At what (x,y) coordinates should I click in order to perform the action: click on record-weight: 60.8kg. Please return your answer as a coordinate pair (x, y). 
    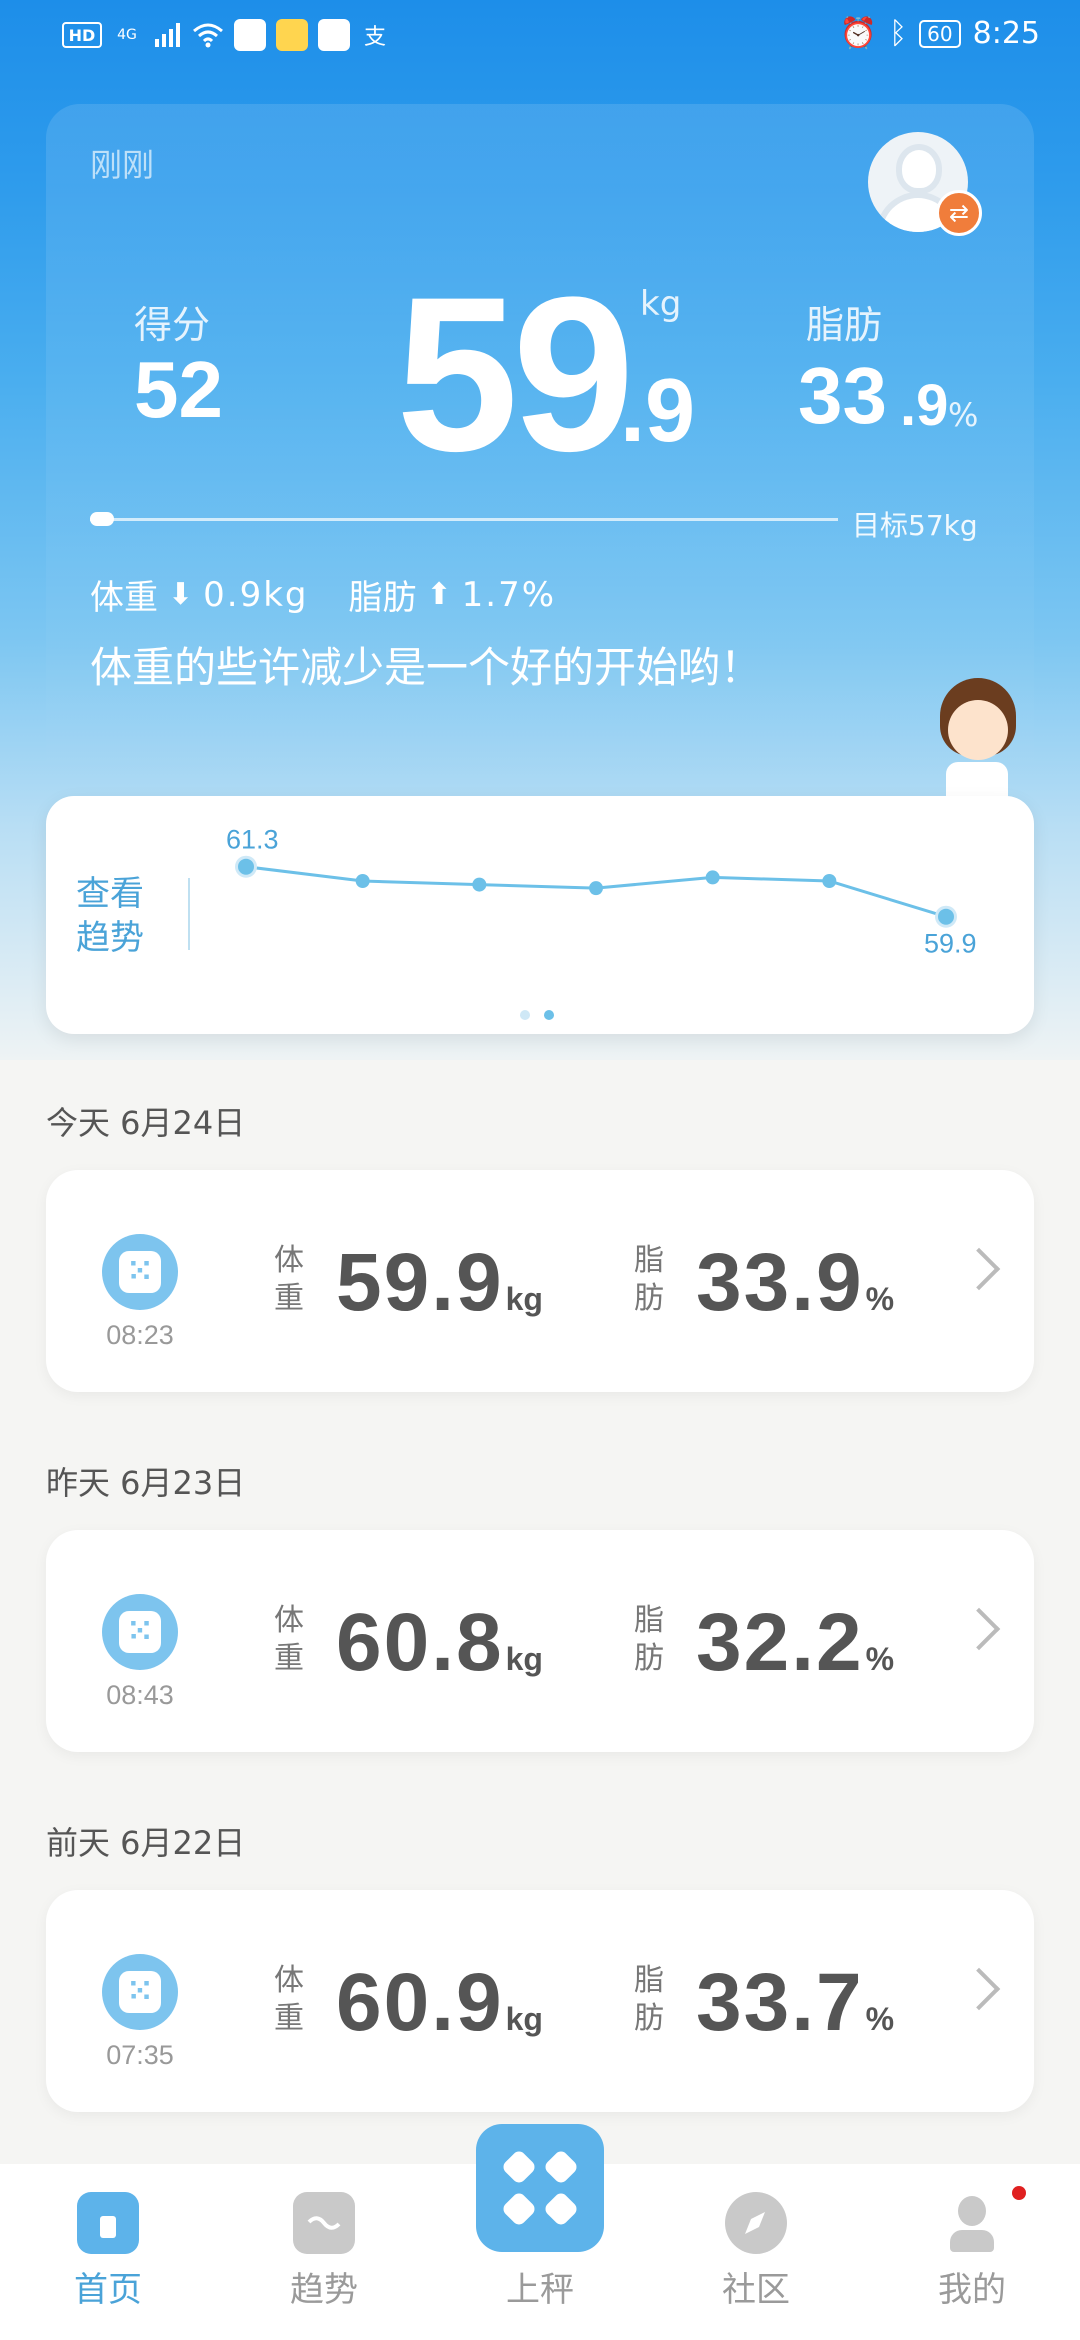
    Looking at the image, I should click on (439, 1643).